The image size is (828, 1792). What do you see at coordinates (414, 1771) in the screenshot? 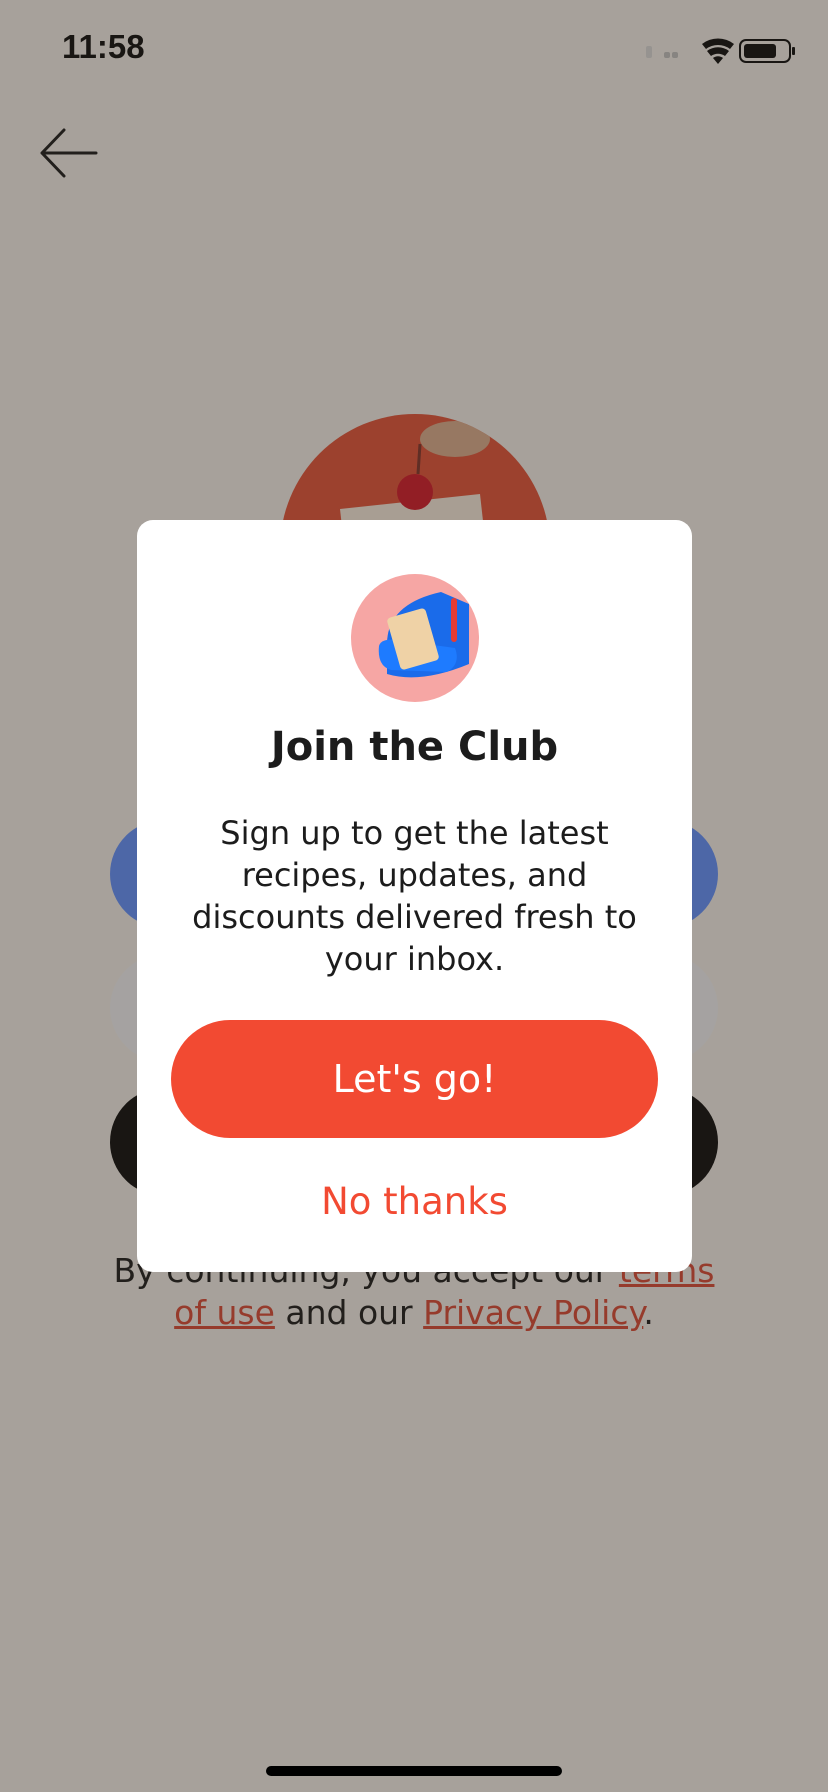
I see `home-indicator` at bounding box center [414, 1771].